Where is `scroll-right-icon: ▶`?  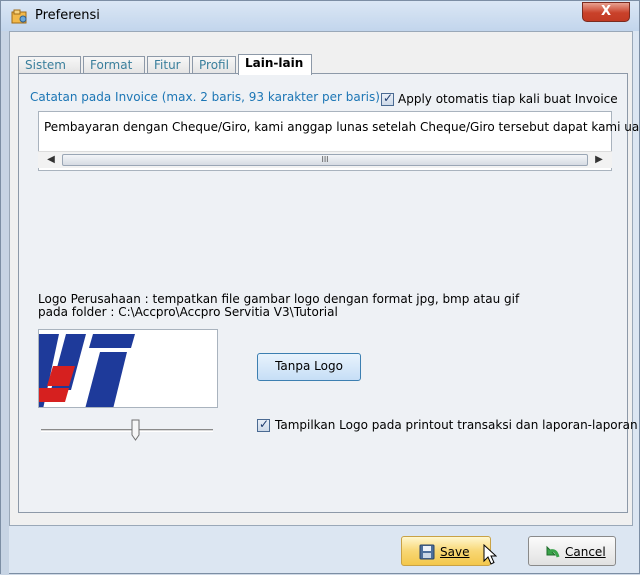
scroll-right-icon: ▶ is located at coordinates (599, 160).